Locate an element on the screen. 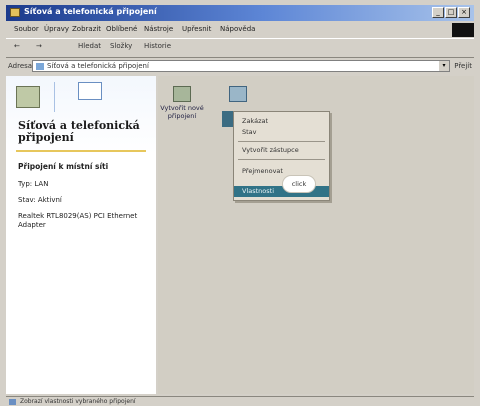 The image size is (480, 406). address-value: Síťová a telefonická připojení is located at coordinates (98, 66).